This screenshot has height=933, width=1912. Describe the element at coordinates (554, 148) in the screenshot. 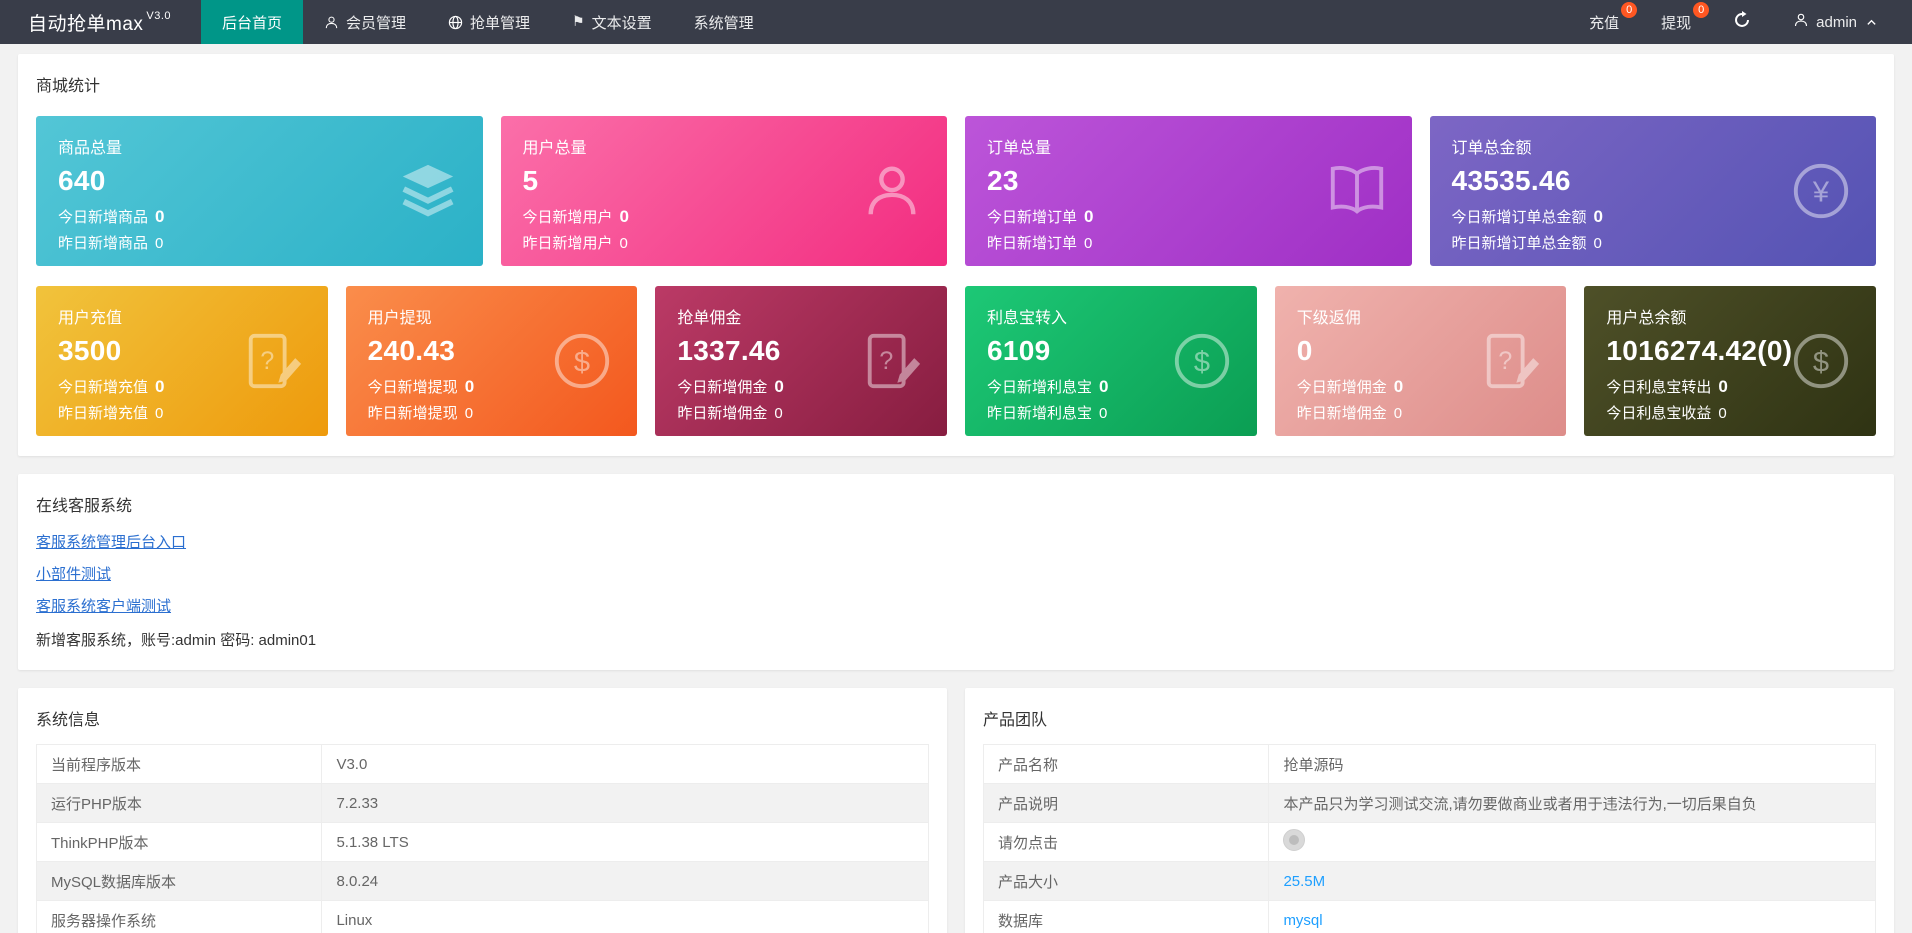

I see `stat-title: 用户总量` at that location.